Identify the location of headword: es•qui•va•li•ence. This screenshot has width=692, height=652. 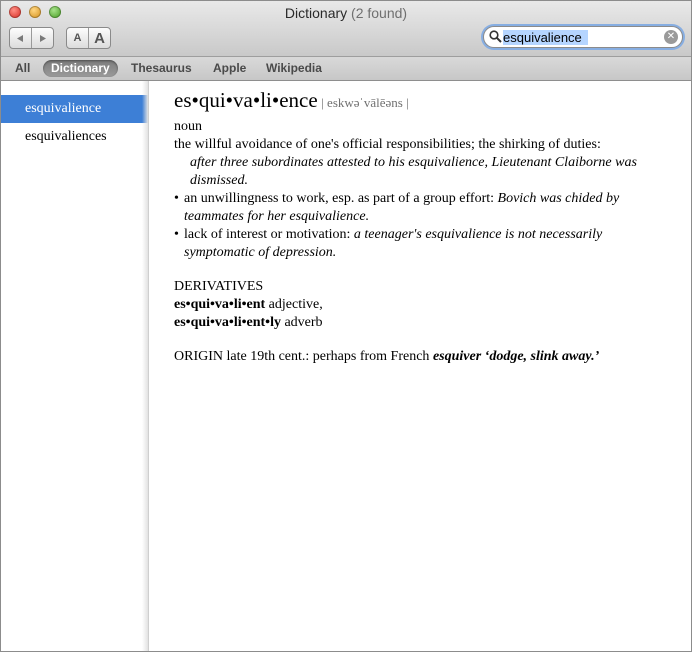
(246, 100).